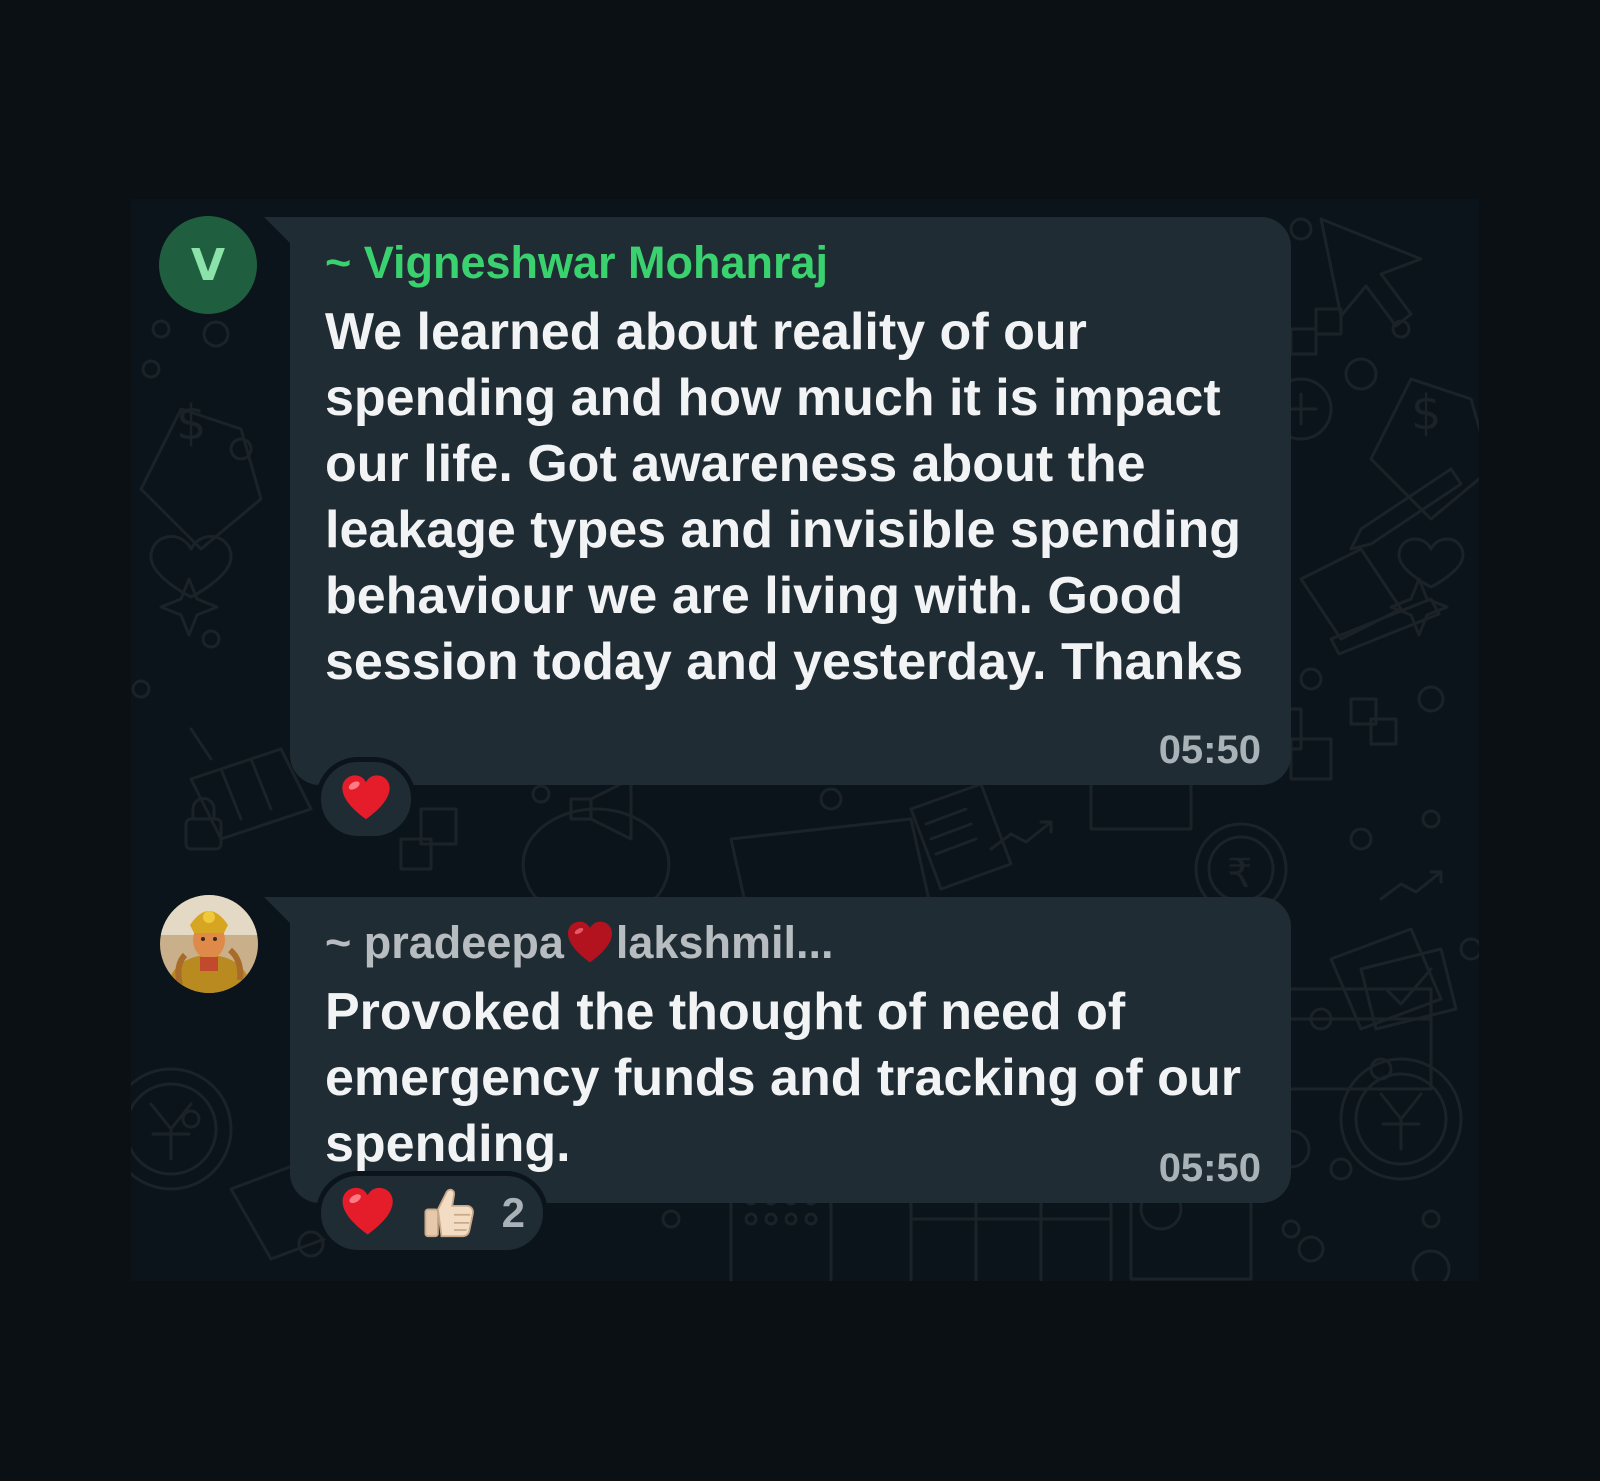 The image size is (1600, 1481). I want to click on reactions-pill, so click(366, 799).